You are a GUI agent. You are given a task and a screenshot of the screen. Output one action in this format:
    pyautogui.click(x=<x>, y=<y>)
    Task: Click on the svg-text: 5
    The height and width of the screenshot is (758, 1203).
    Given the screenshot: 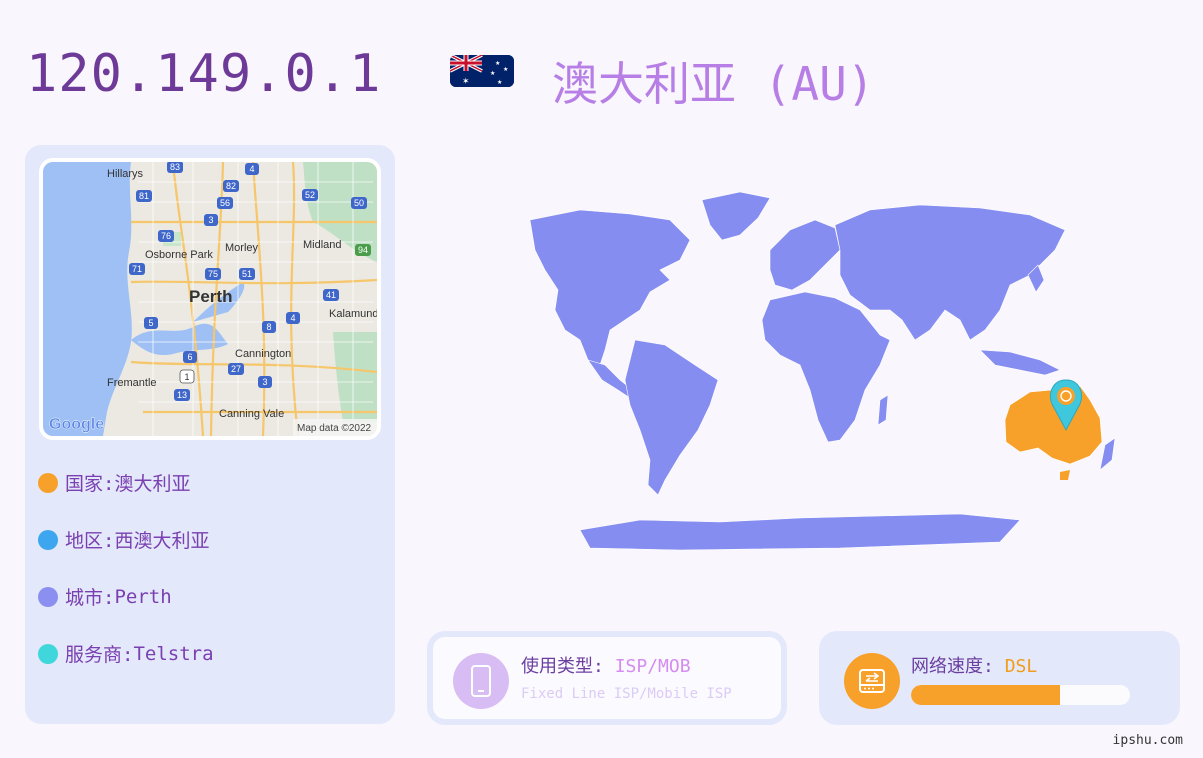 What is the action you would take?
    pyautogui.click(x=150, y=323)
    